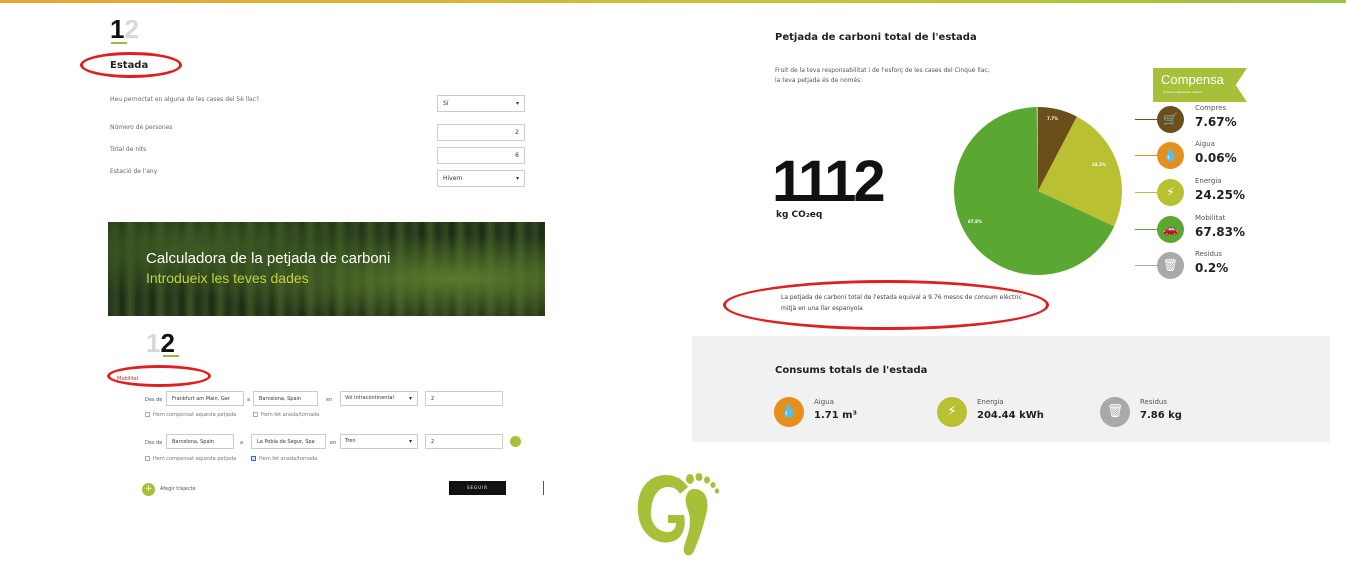 Image resolution: width=1346 pixels, height=575 pixels. I want to click on trip-mode-select: Vol intracontinental ▾, so click(379, 398).